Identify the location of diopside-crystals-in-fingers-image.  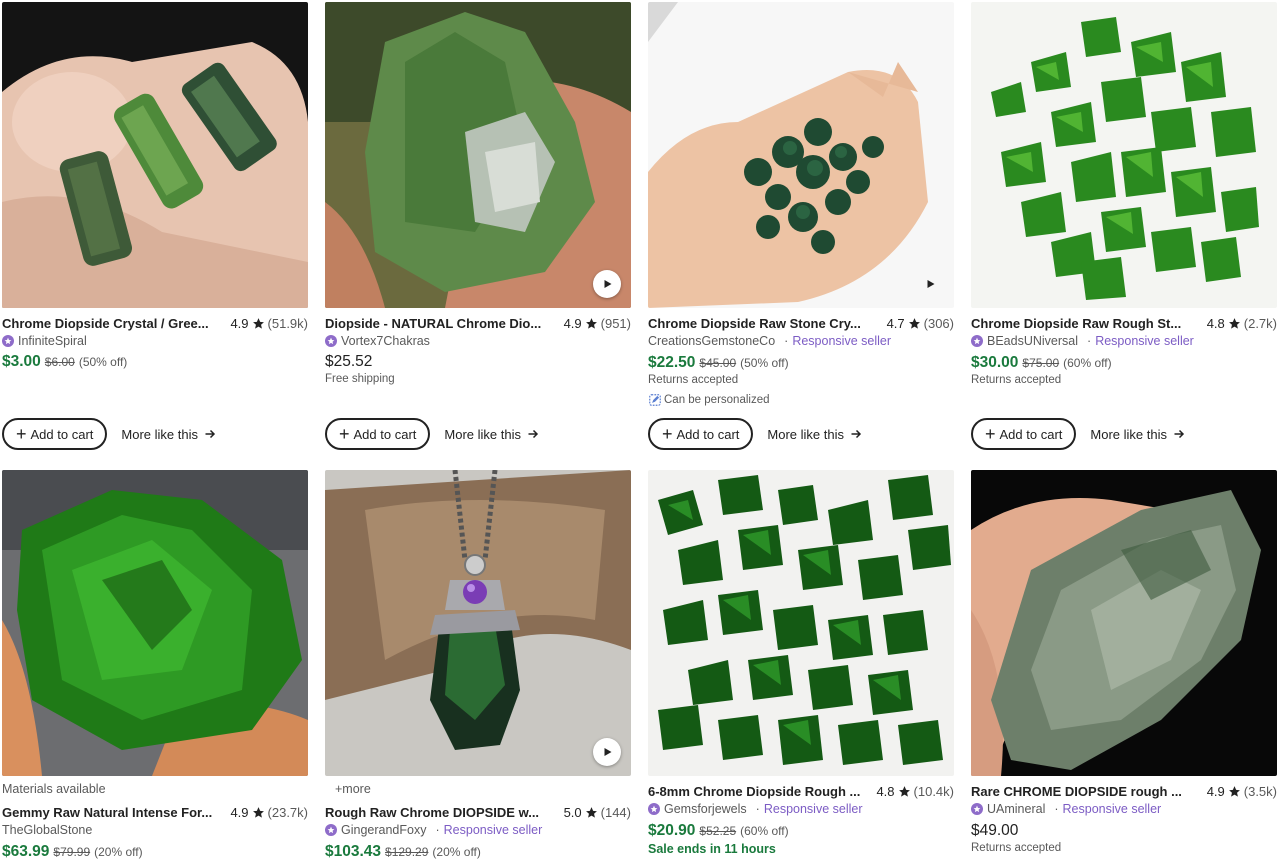
(155, 155).